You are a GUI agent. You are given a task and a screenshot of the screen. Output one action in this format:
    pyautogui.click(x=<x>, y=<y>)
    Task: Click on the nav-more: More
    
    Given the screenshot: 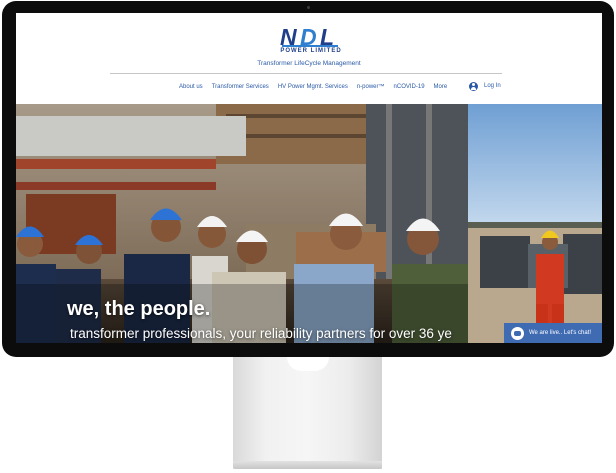 What is the action you would take?
    pyautogui.click(x=441, y=87)
    